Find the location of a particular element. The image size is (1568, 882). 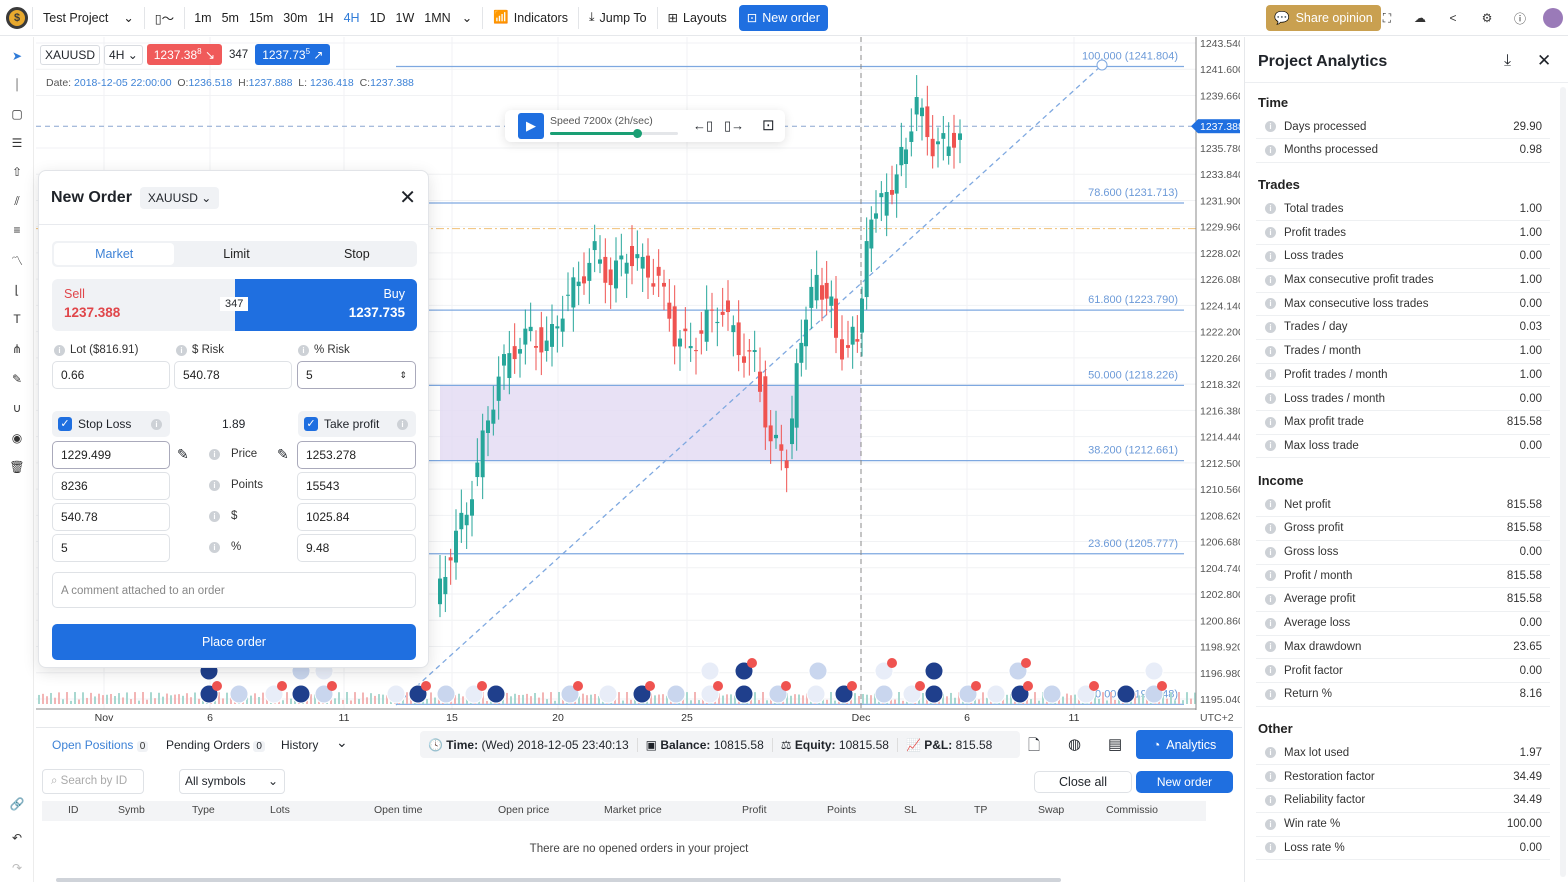

timeframe-30m: 30m is located at coordinates (295, 18).